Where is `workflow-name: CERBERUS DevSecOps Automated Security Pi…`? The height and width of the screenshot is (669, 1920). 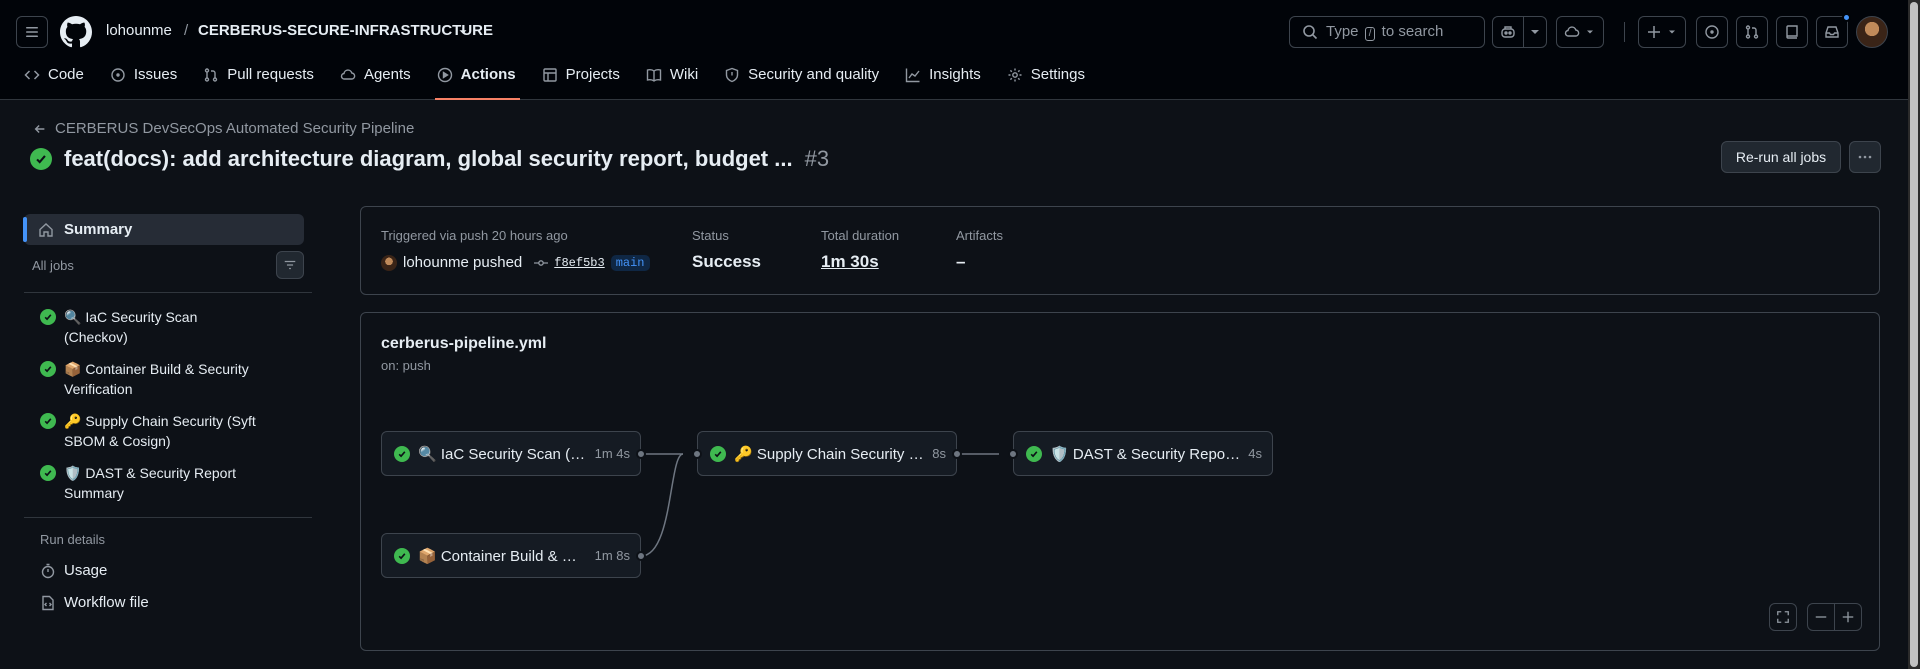 workflow-name: CERBERUS DevSecOps Automated Security Pi… is located at coordinates (235, 128).